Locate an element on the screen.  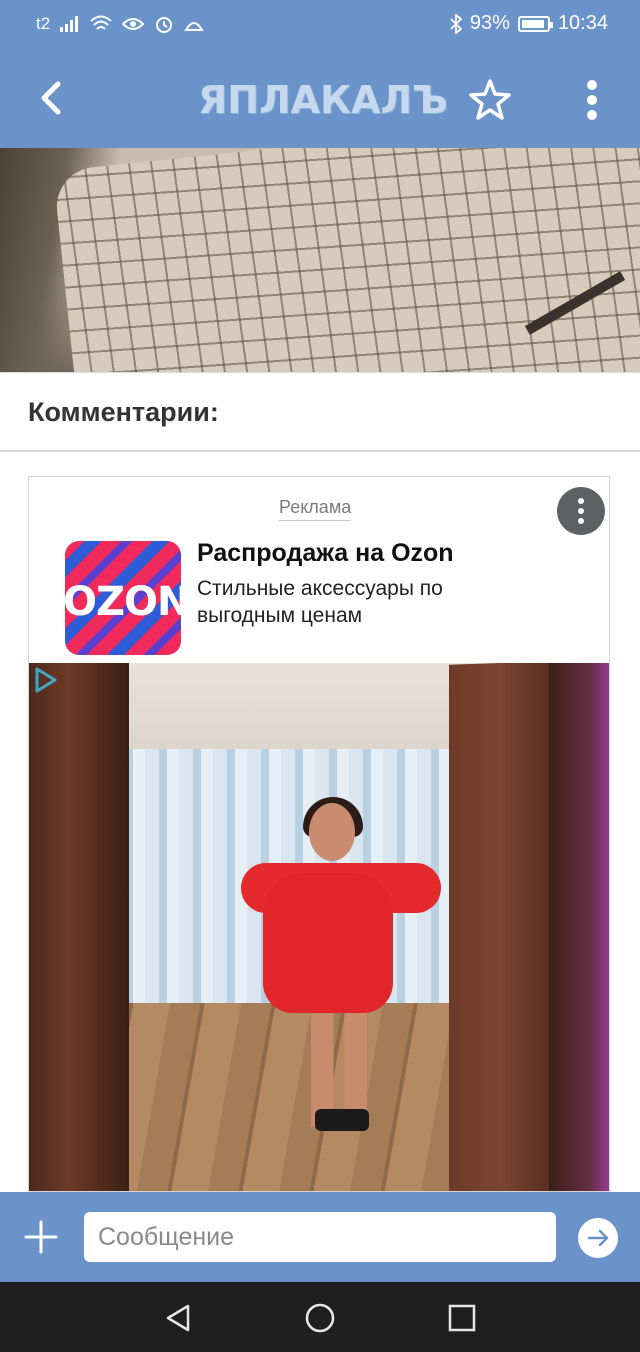
back-icon is located at coordinates (51, 98).